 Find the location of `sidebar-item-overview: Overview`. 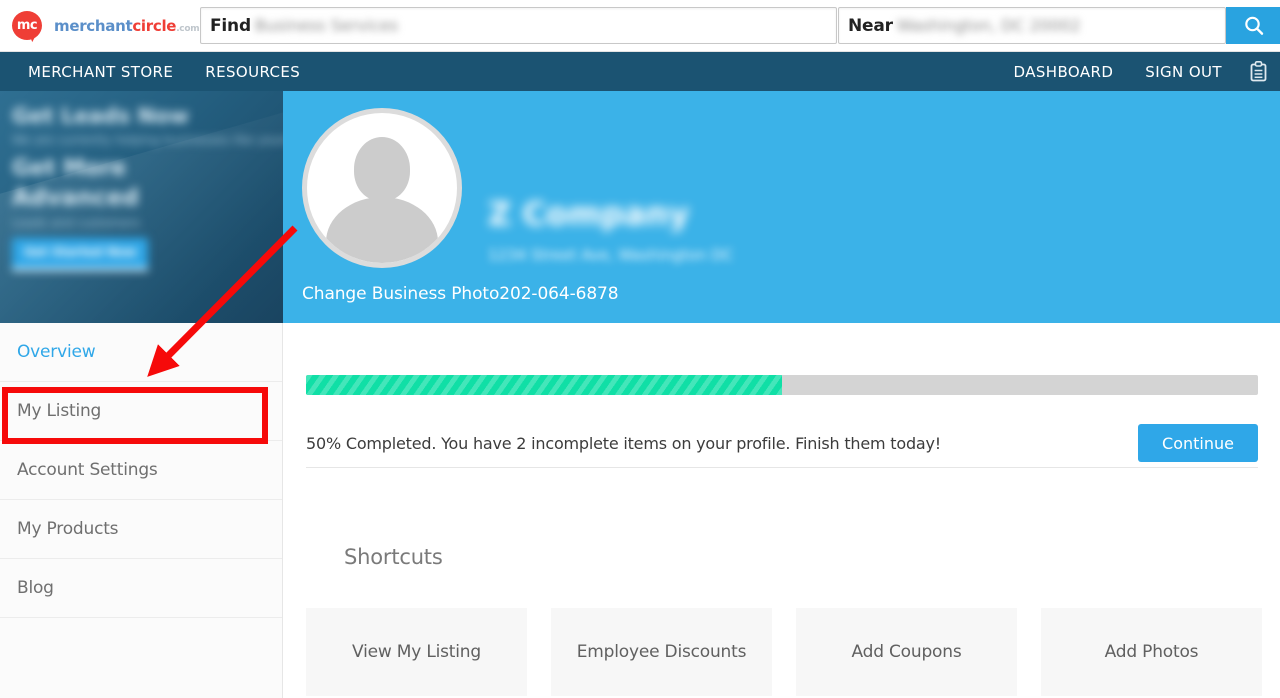

sidebar-item-overview: Overview is located at coordinates (141, 352).